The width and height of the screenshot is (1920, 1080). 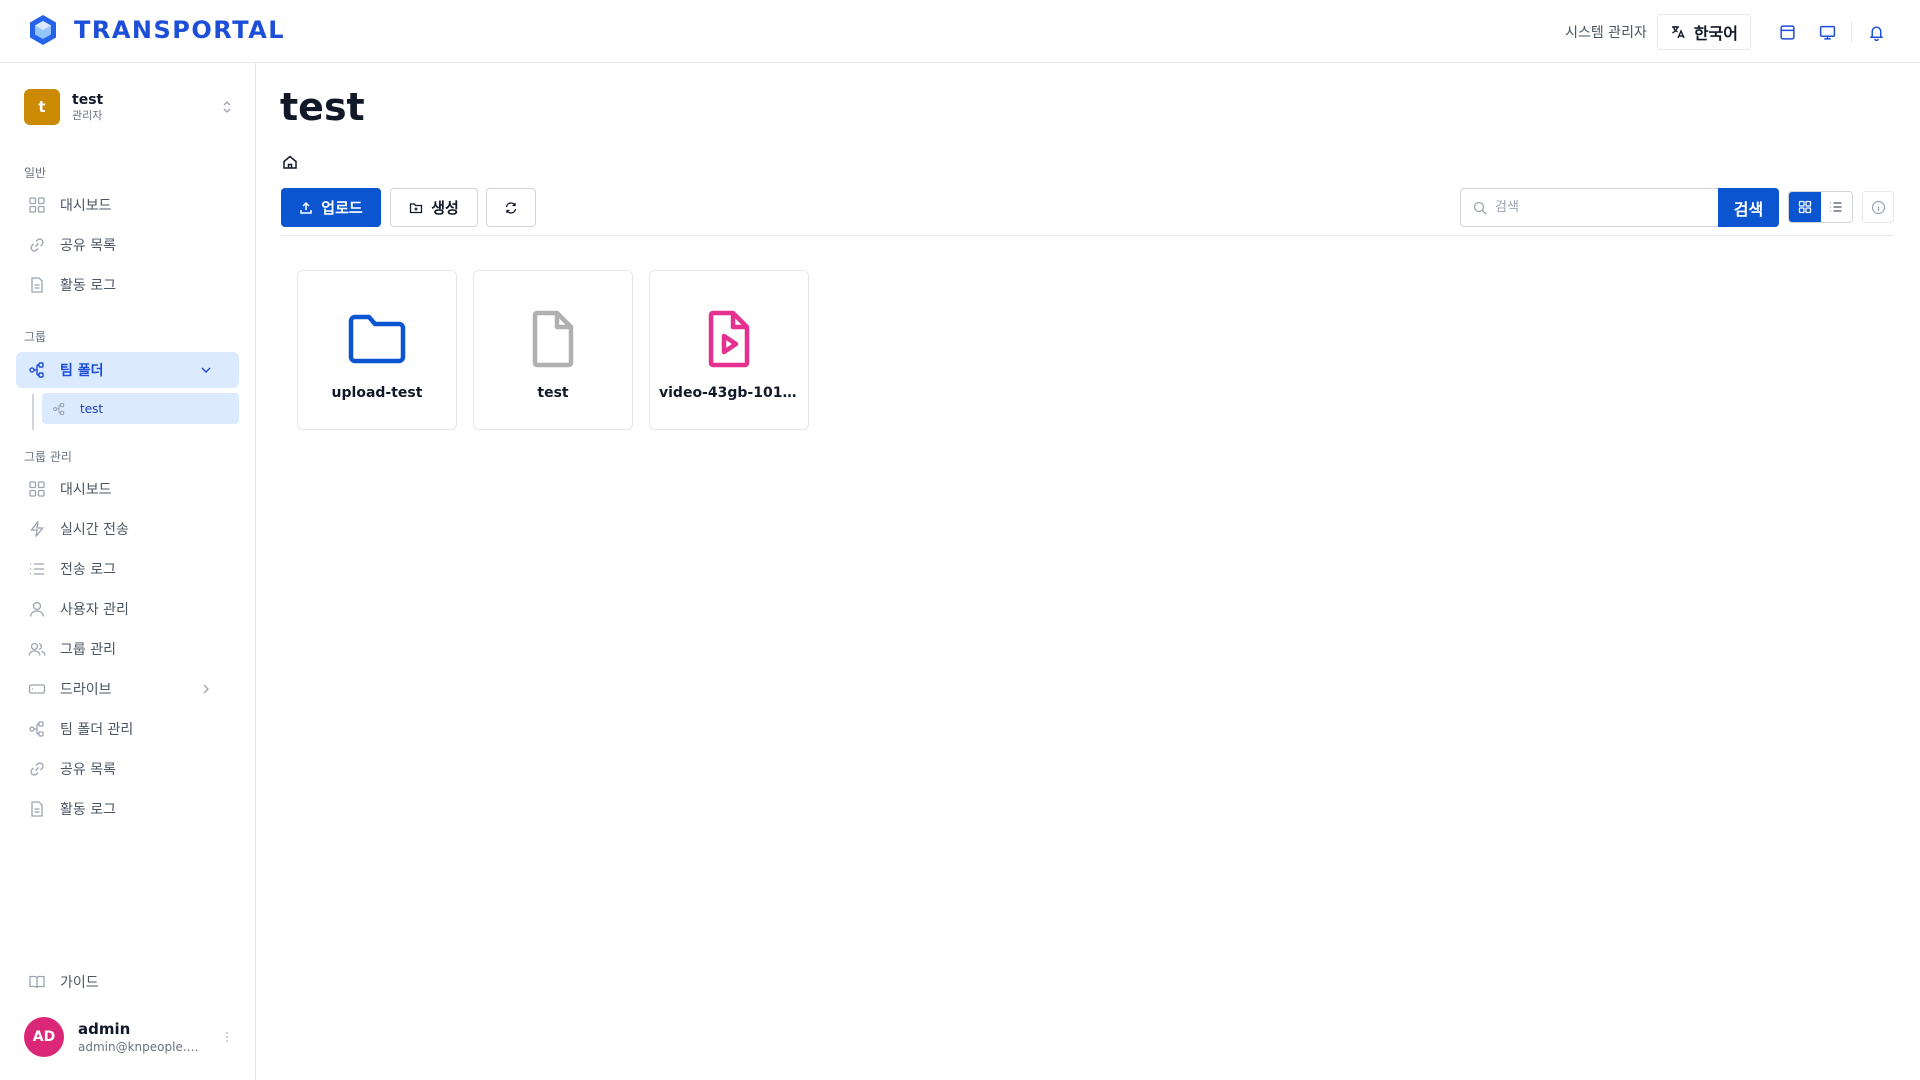 I want to click on info-icon, so click(x=1878, y=207).